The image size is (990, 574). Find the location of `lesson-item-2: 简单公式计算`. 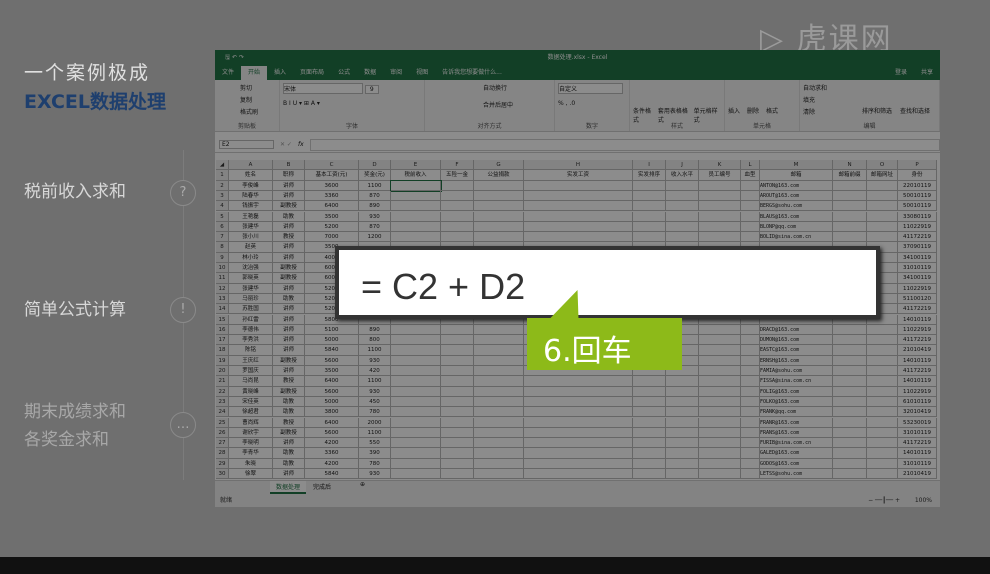

lesson-item-2: 简单公式计算 is located at coordinates (75, 310).